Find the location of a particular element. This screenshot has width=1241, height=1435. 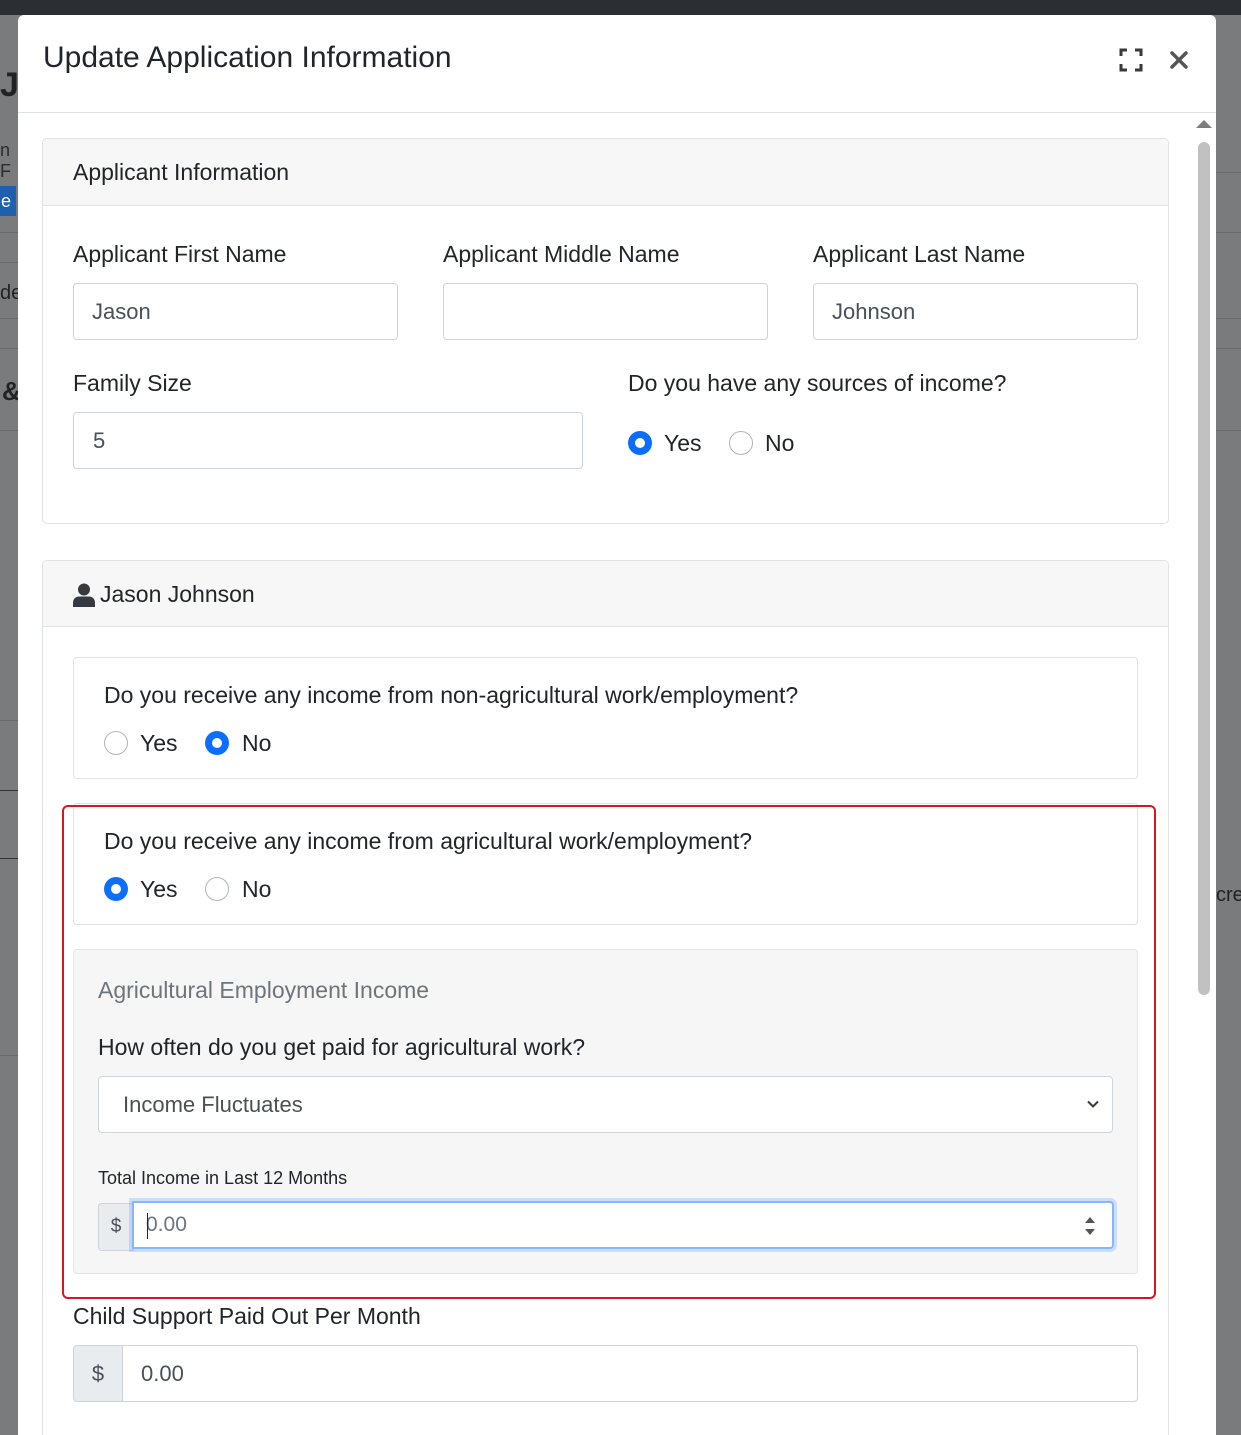

card-header: Jason Johnson is located at coordinates (605, 594).